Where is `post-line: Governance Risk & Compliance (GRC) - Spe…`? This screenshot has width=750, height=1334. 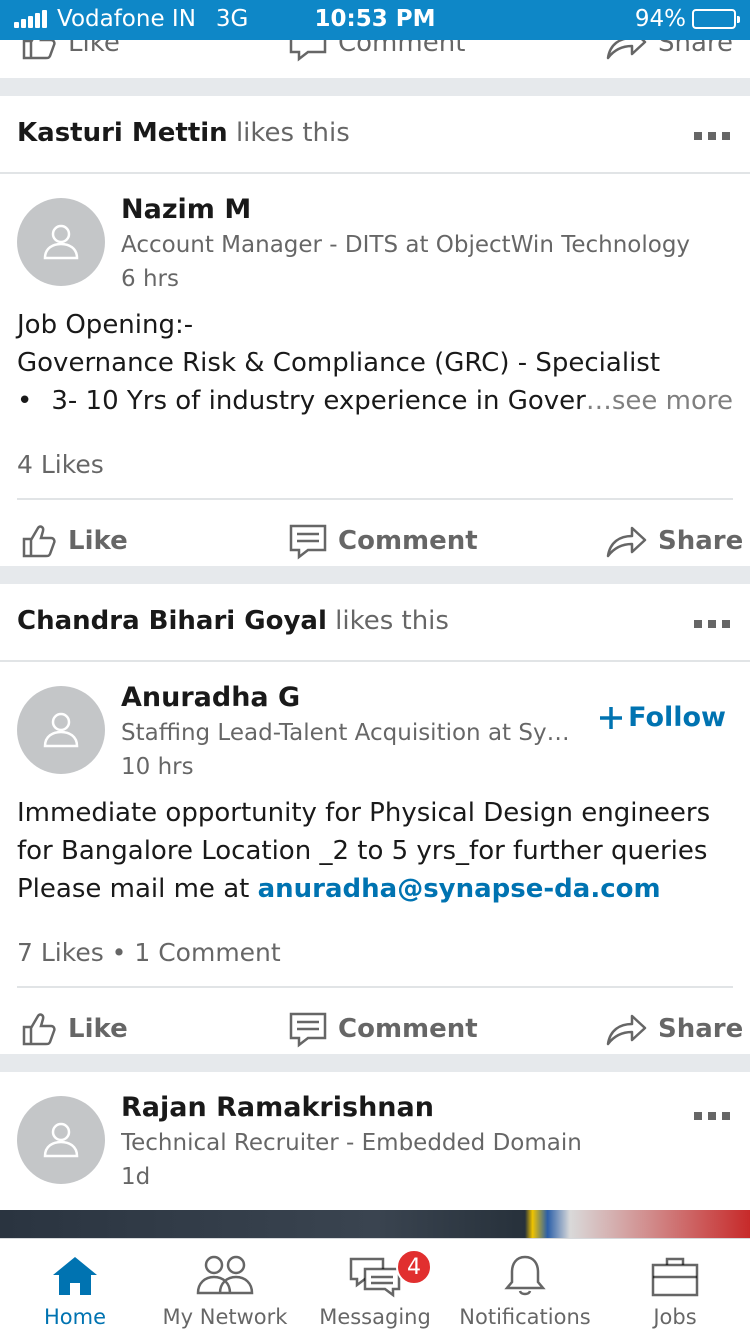 post-line: Governance Risk & Compliance (GRC) - Spe… is located at coordinates (339, 363).